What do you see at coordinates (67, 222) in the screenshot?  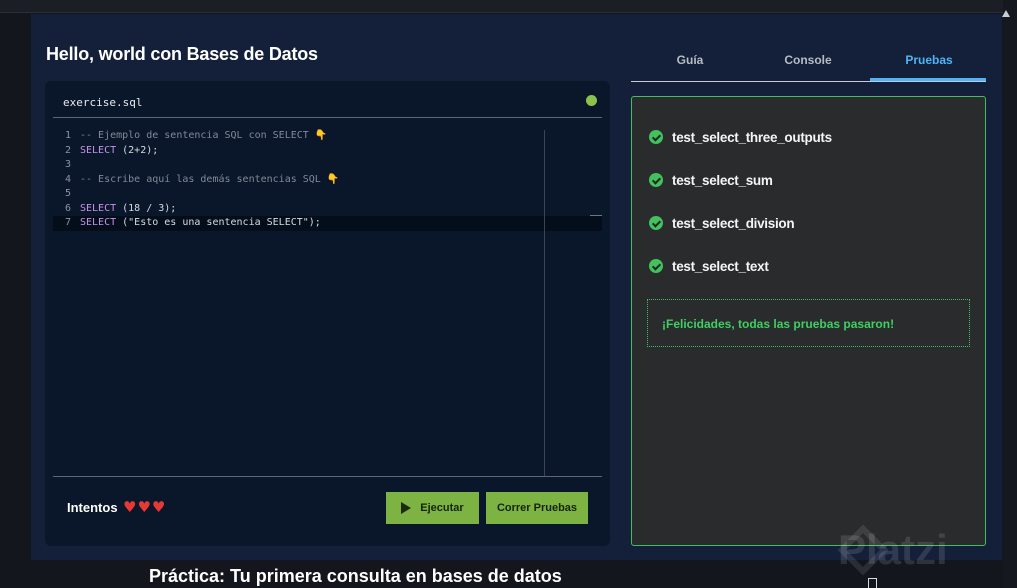 I see `line-number: 7` at bounding box center [67, 222].